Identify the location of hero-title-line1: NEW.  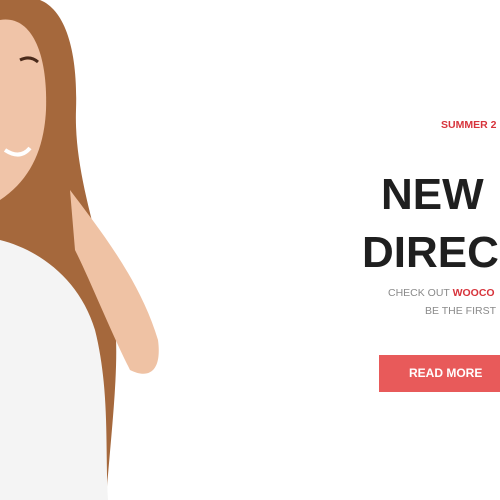
(432, 194).